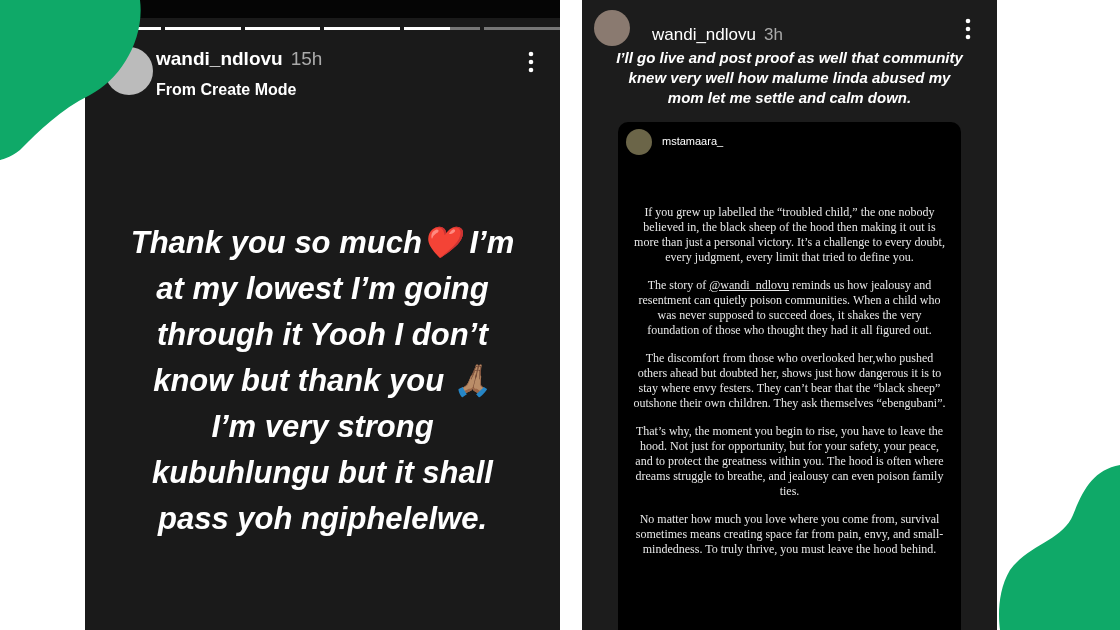  What do you see at coordinates (693, 141) in the screenshot?
I see `username: mstamaara_` at bounding box center [693, 141].